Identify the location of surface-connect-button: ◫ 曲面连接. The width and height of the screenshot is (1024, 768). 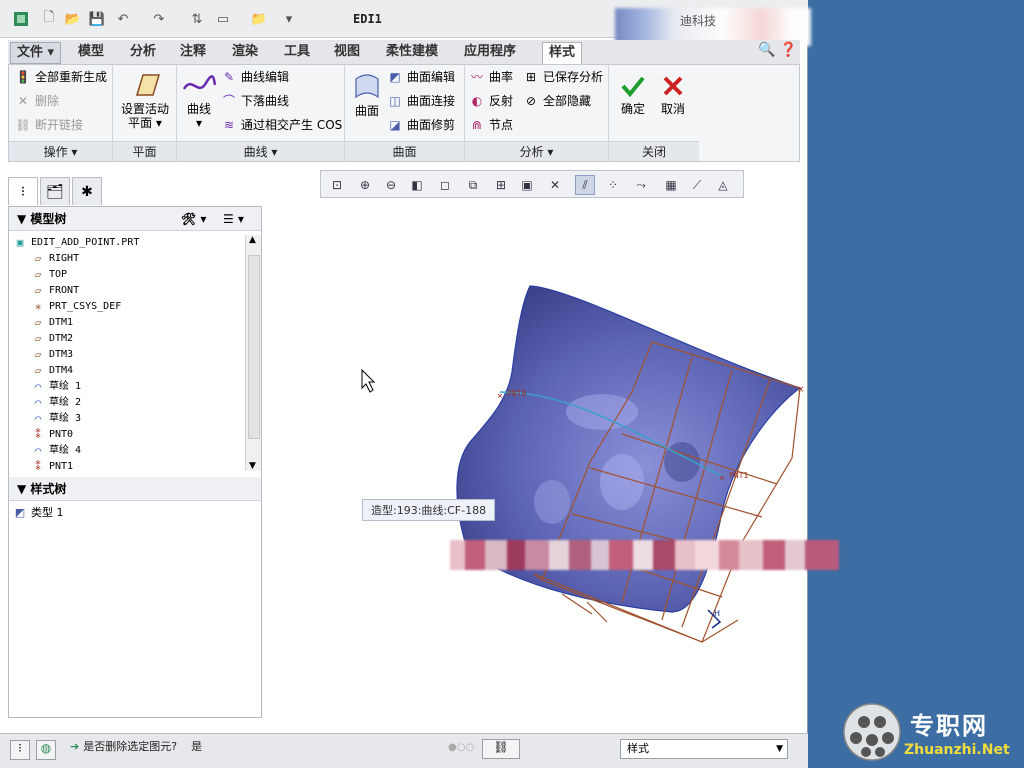
(421, 101).